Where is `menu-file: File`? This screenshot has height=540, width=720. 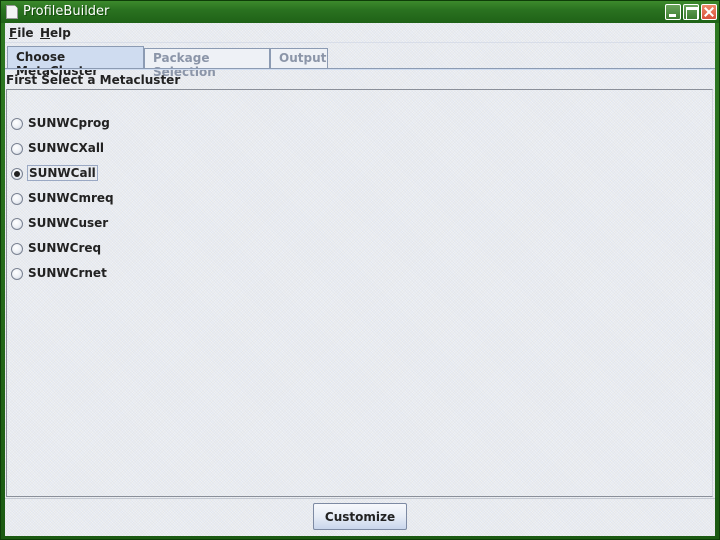
menu-file: File is located at coordinates (21, 33).